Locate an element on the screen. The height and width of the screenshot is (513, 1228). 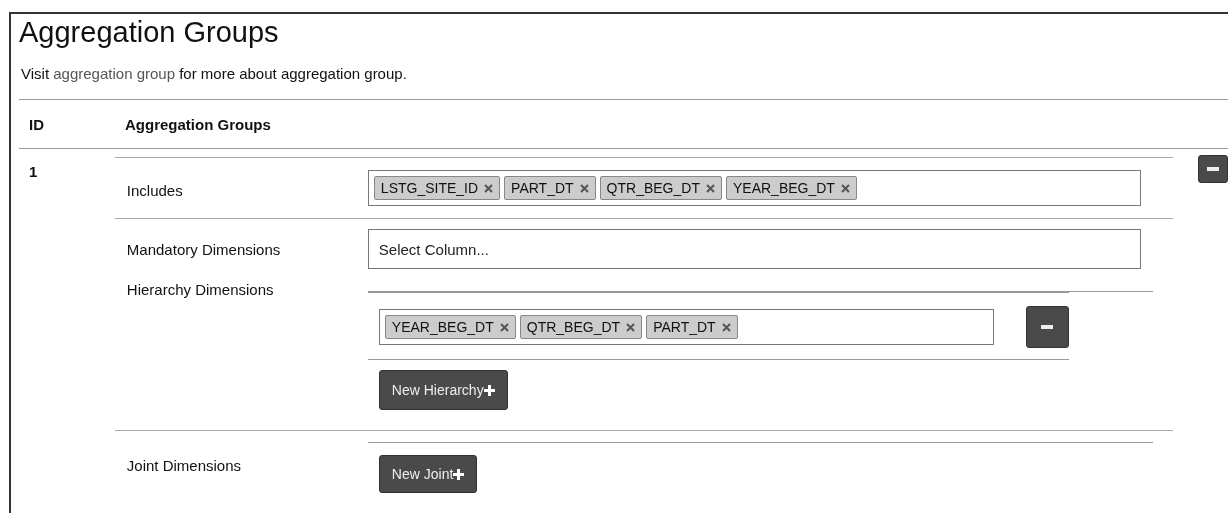
includes-field: LSTG_SITE_ID PART_DT QTR_BEG_DT YEAR_BEG_DT is located at coordinates (754, 188).